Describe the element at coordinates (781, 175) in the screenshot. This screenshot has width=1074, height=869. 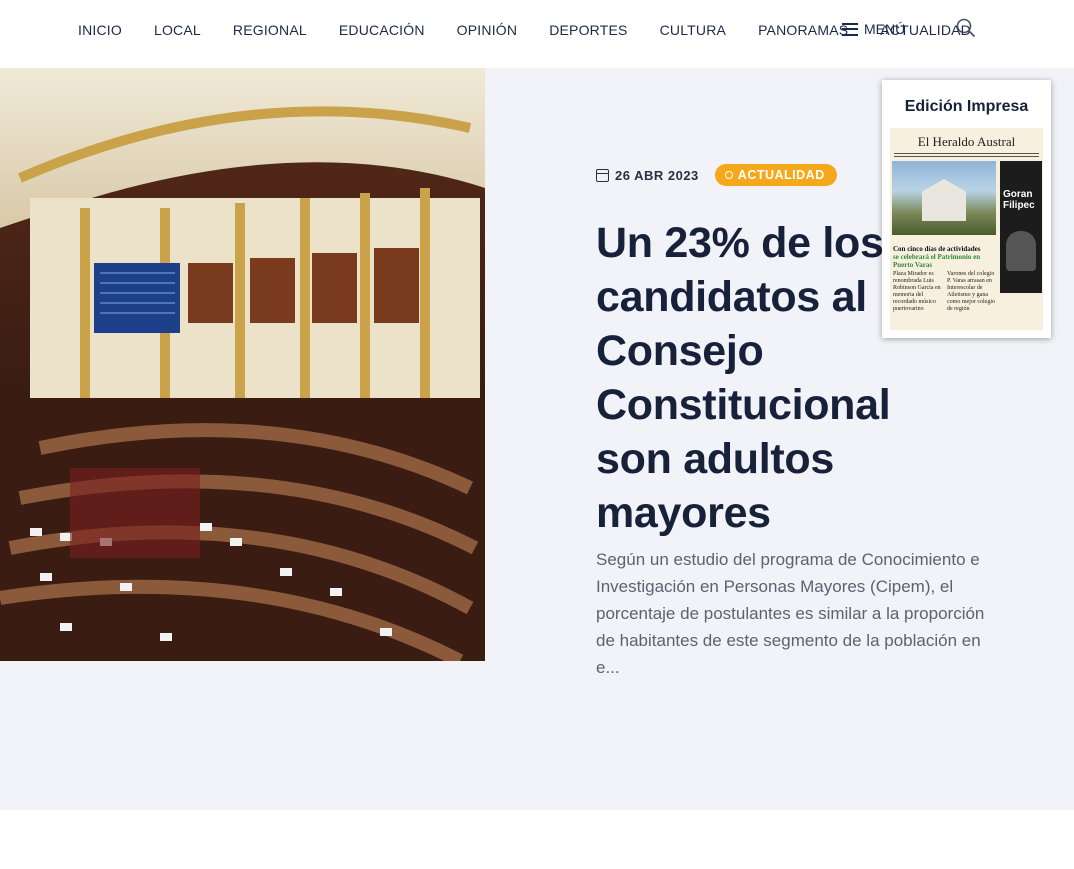
I see `category-label: ACTUALIDAD` at that location.